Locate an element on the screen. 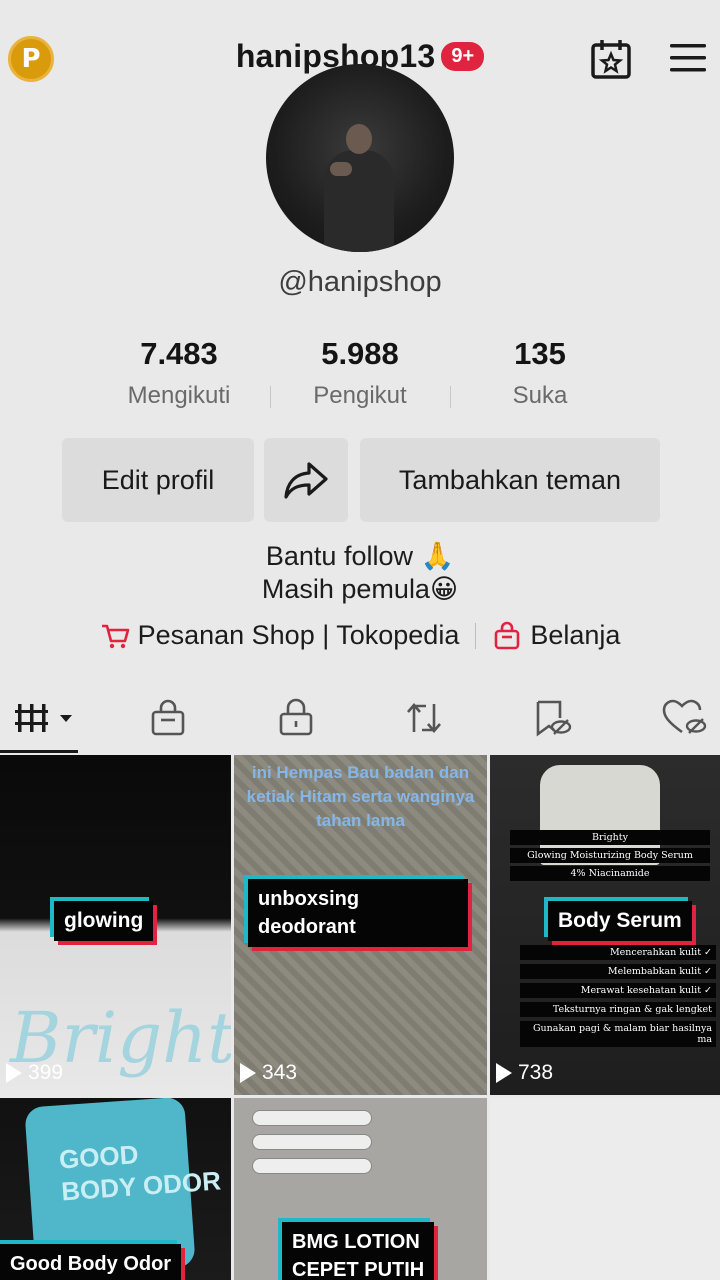 This screenshot has height=1280, width=720. info-line: 4% Niacinamide is located at coordinates (610, 873).